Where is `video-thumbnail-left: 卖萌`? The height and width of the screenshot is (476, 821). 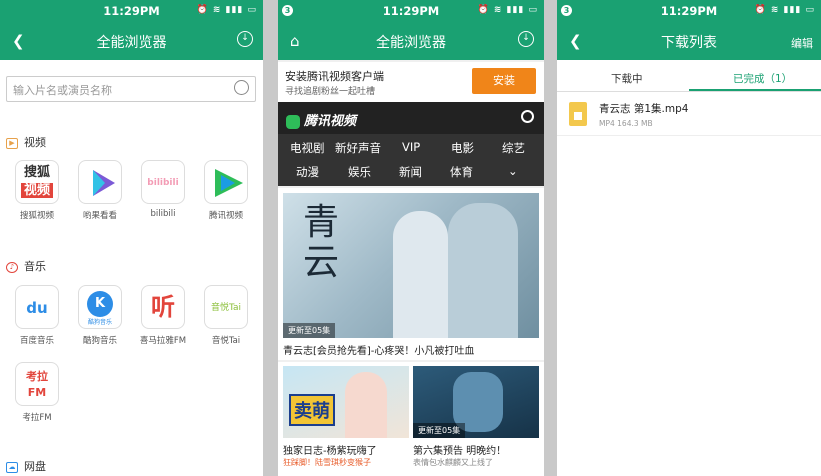
video-thumbnail-left: 卖萌 is located at coordinates (346, 402).